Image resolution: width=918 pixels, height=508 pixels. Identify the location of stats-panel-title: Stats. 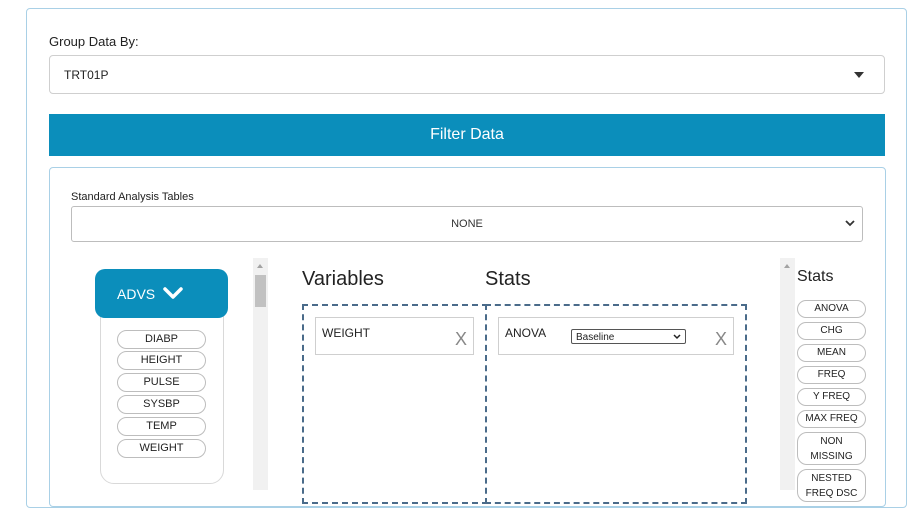
(508, 279).